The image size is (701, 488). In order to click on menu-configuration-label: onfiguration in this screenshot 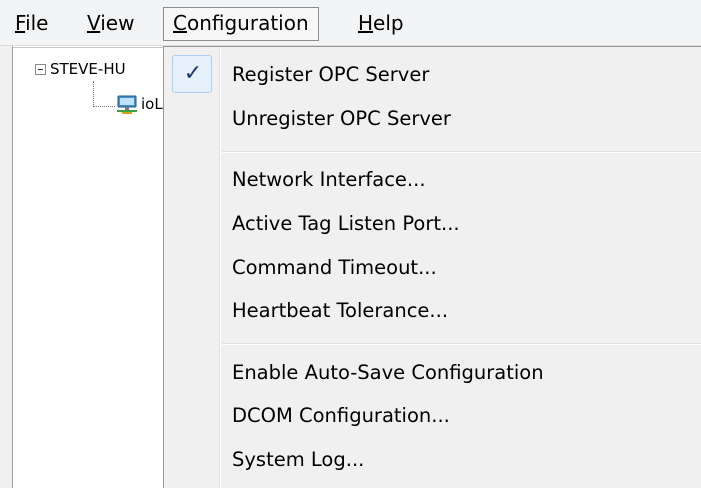, I will do `click(247, 23)`.